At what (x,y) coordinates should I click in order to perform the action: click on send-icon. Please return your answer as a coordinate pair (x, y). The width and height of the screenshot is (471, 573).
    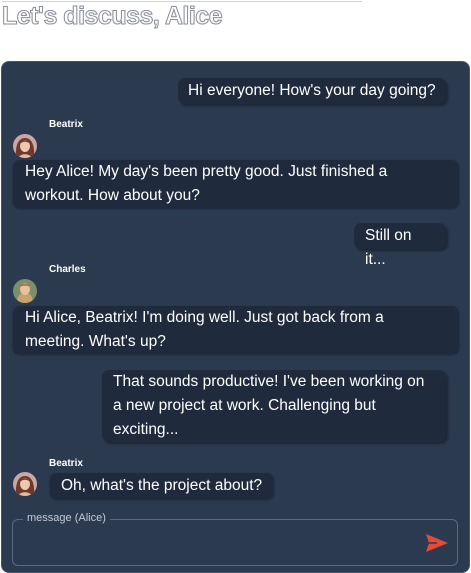
    Looking at the image, I should click on (437, 543).